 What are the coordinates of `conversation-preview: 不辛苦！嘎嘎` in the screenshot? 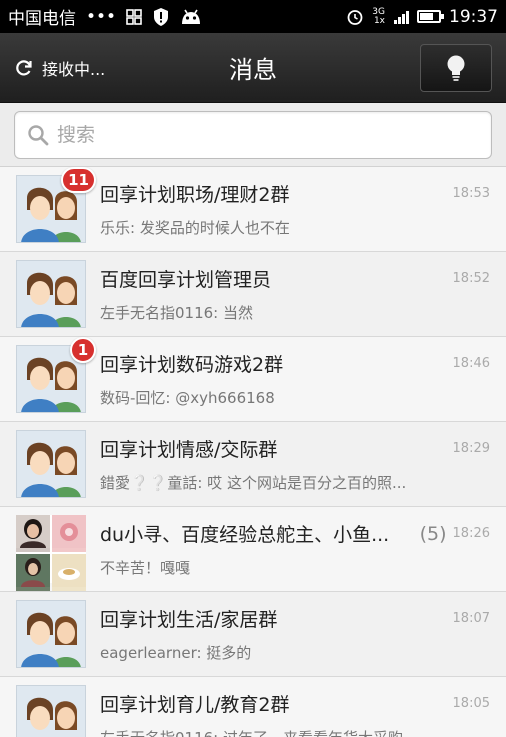 It's located at (145, 568).